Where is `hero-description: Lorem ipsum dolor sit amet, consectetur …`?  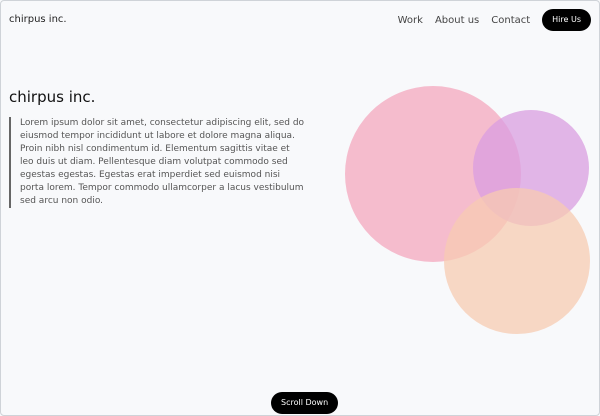 hero-description: Lorem ipsum dolor sit amet, consectetur … is located at coordinates (157, 162).